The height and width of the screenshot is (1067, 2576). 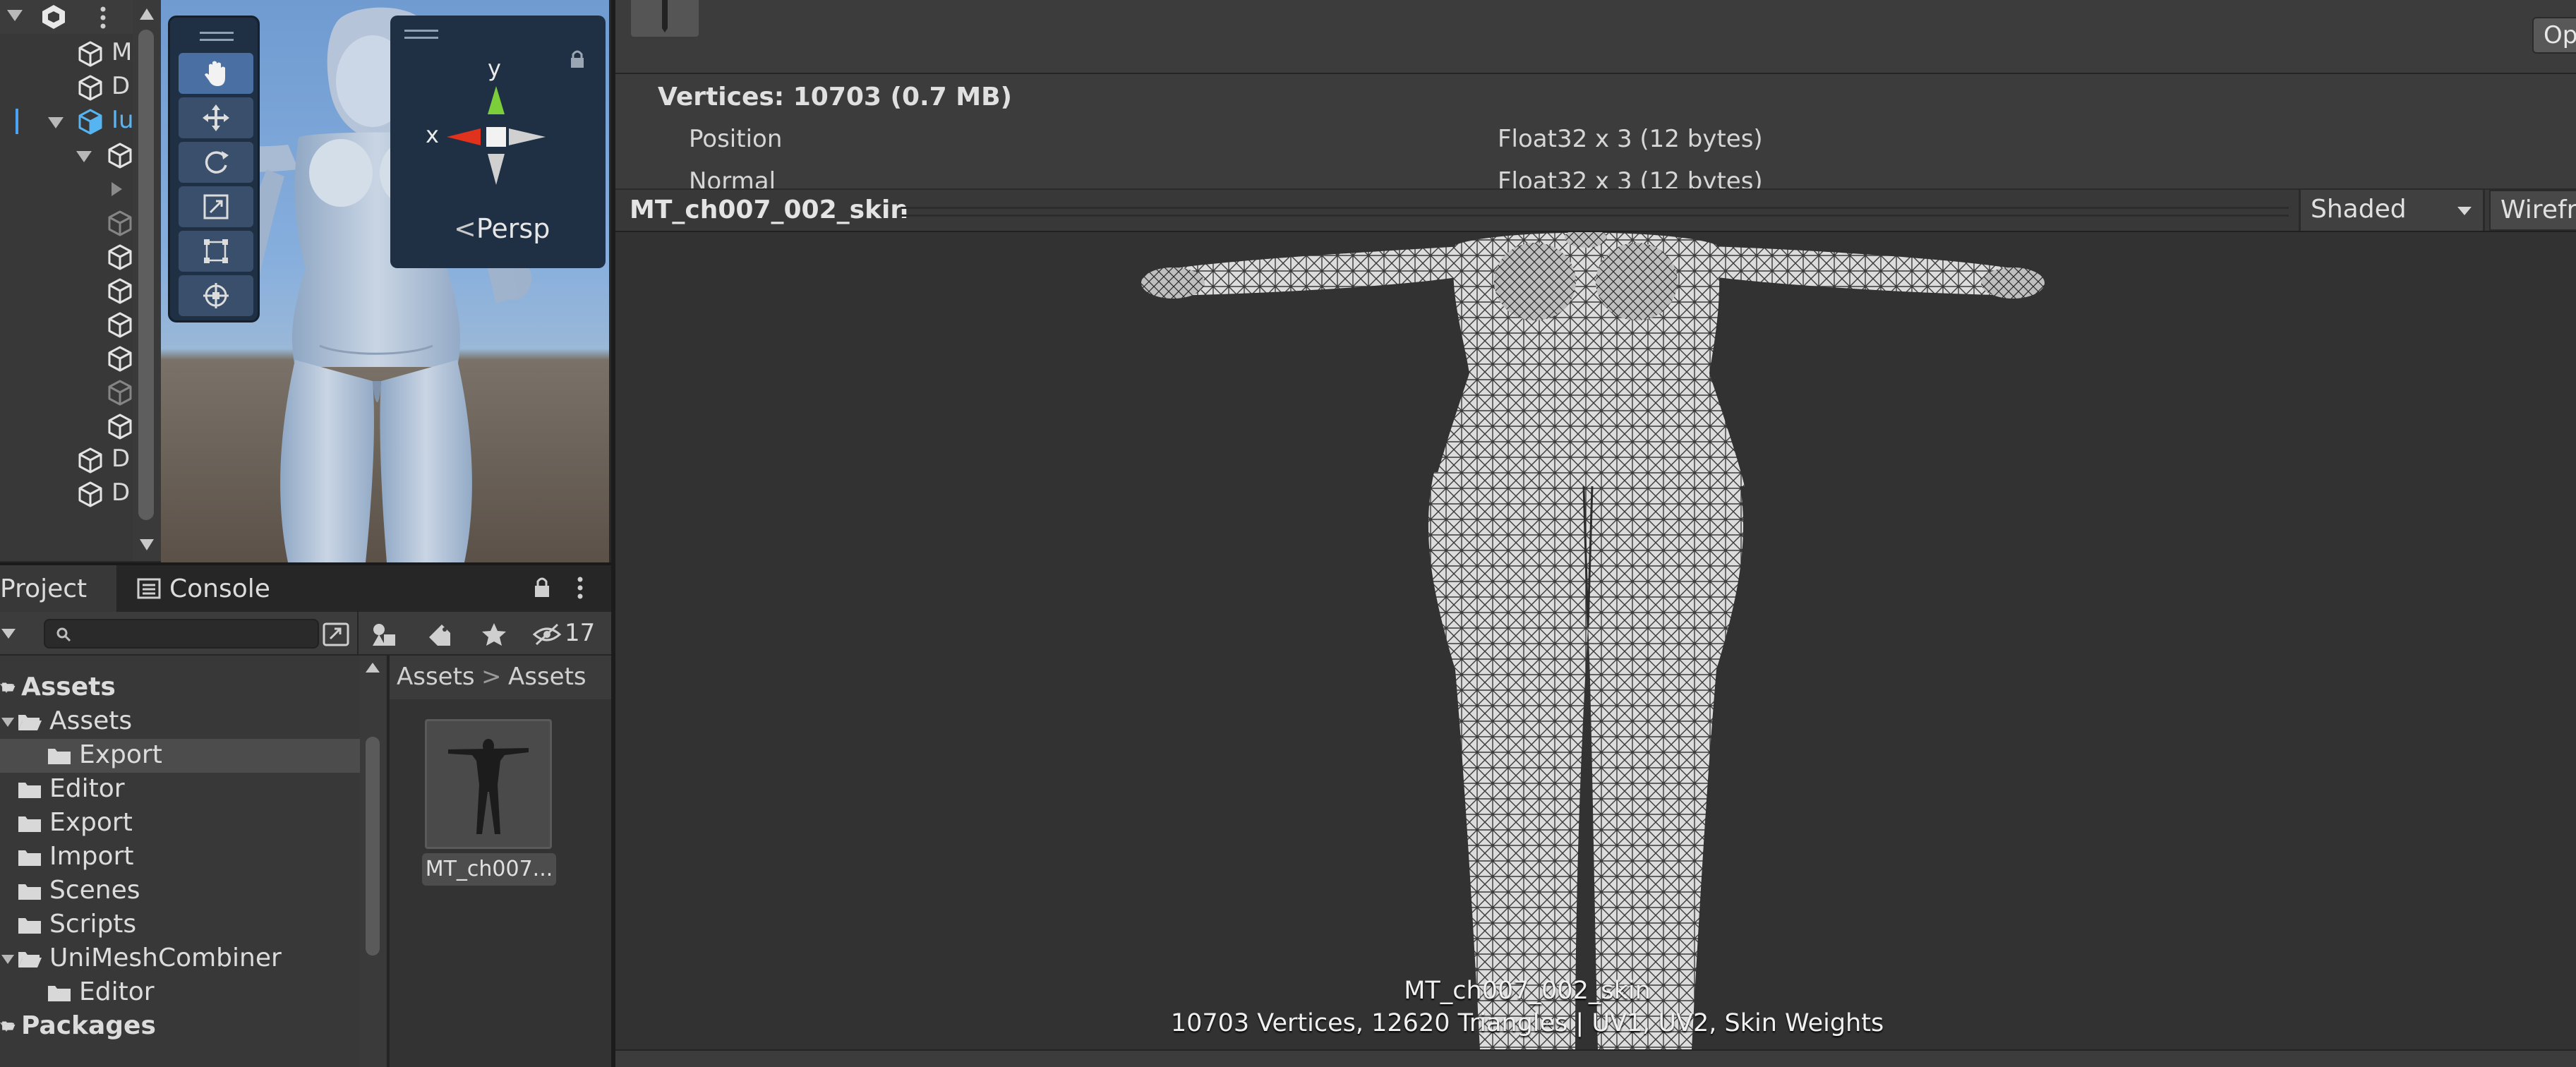 I want to click on favorites-star-icon, so click(x=494, y=634).